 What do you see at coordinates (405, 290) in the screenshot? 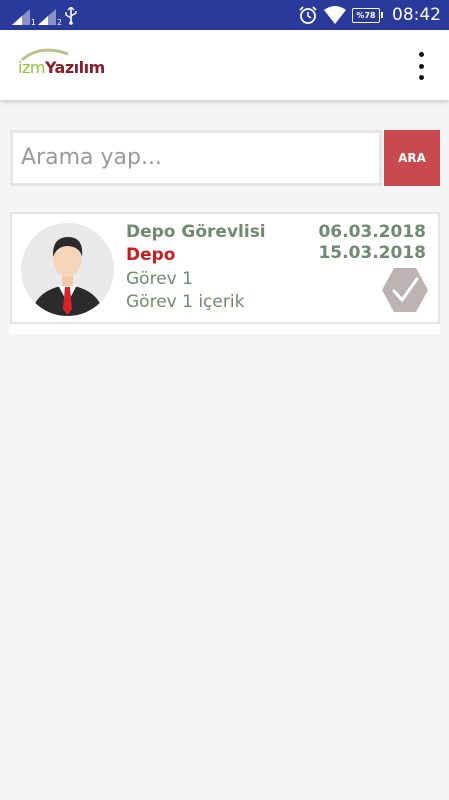
I see `check-icon` at bounding box center [405, 290].